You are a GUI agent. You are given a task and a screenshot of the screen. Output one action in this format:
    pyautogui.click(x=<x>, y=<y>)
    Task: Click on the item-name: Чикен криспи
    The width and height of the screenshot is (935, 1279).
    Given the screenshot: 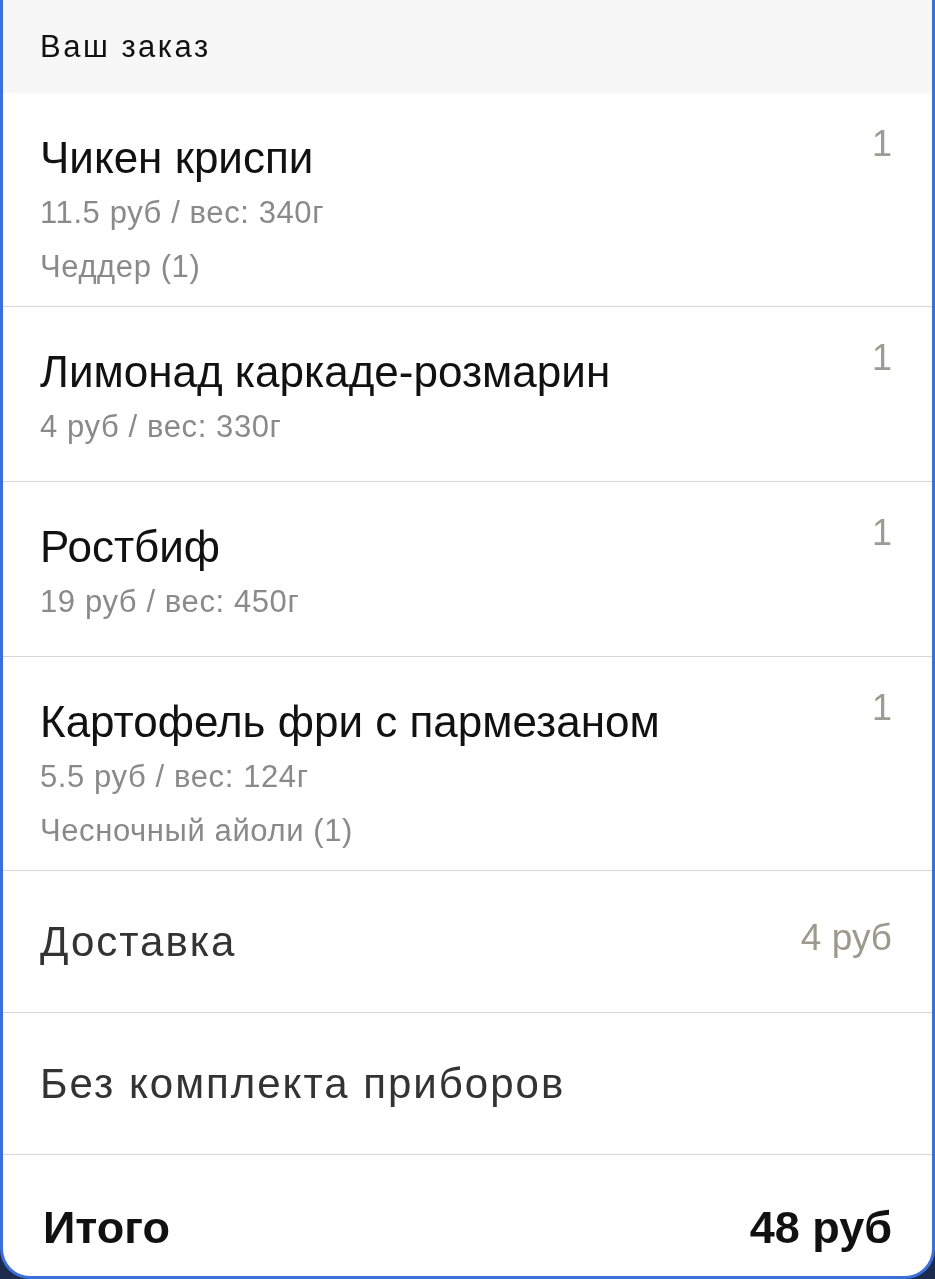 What is the action you would take?
    pyautogui.click(x=177, y=158)
    